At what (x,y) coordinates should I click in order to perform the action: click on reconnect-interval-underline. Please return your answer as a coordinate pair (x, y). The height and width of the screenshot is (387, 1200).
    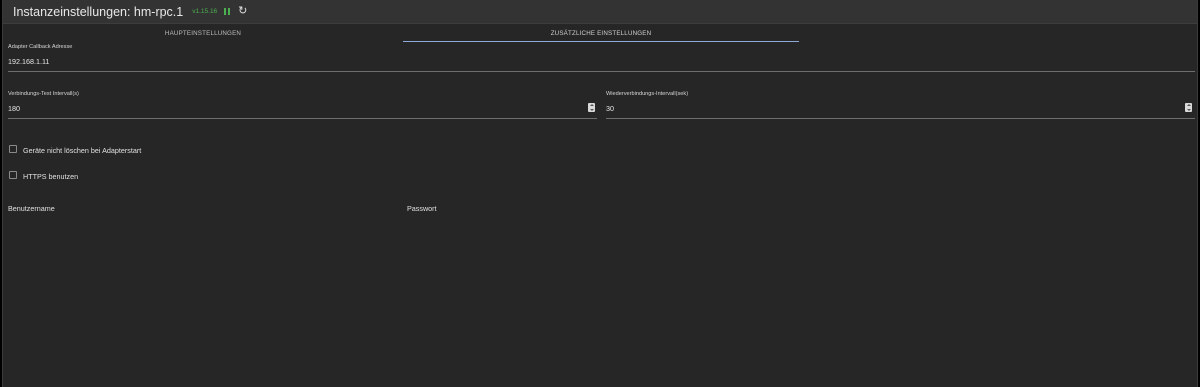
    Looking at the image, I should click on (900, 118).